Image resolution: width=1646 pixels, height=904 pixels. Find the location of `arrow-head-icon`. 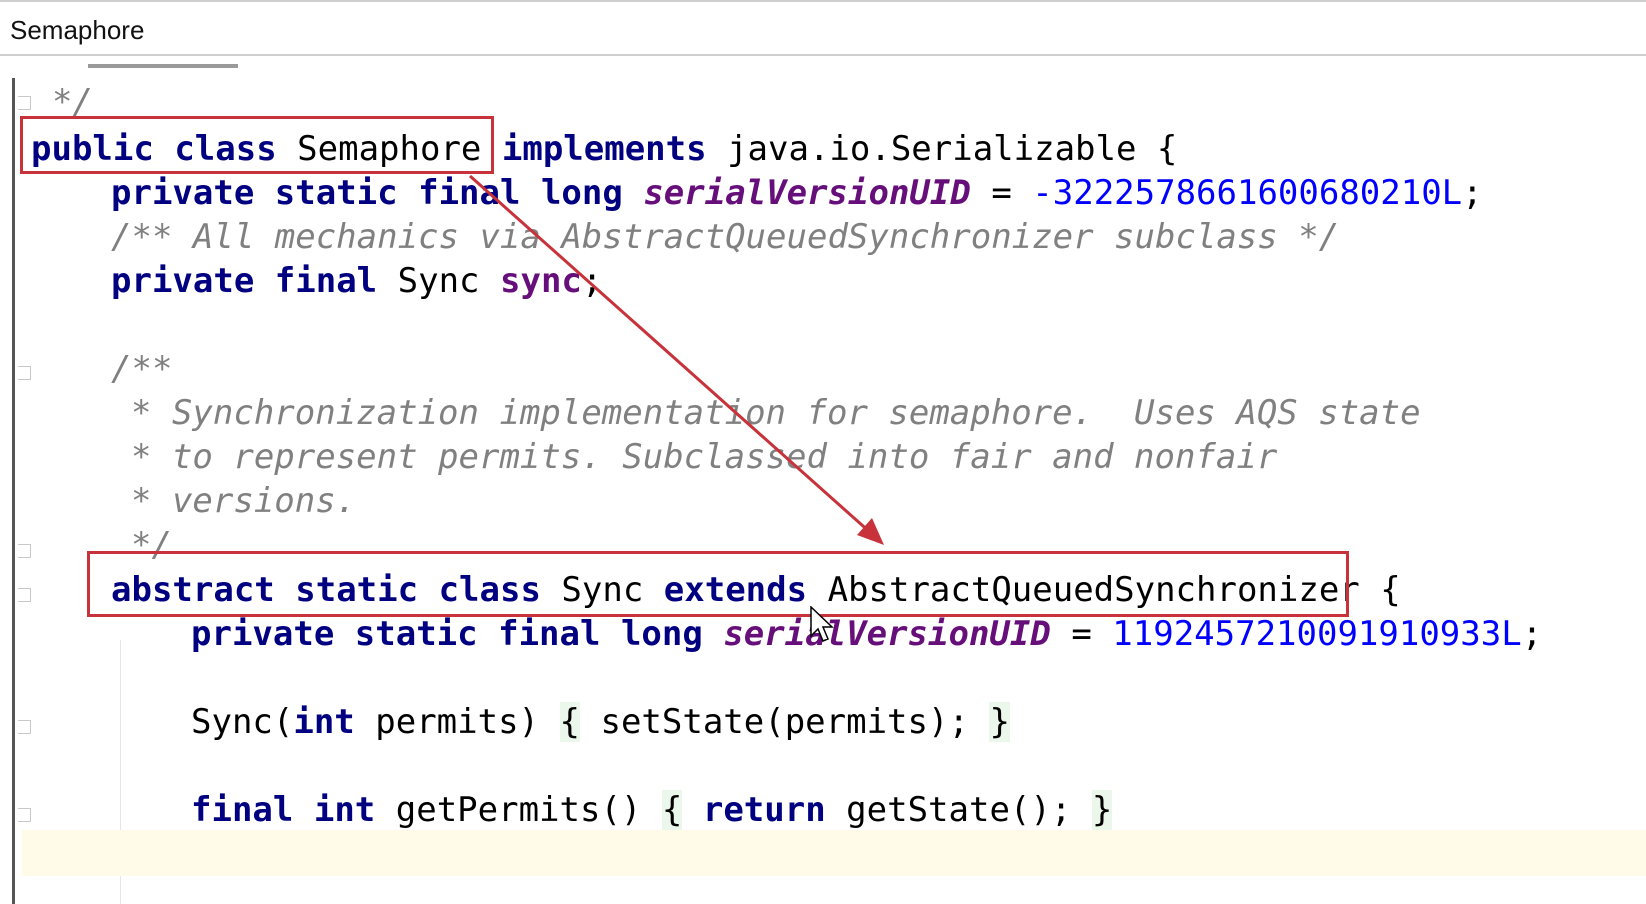

arrow-head-icon is located at coordinates (870, 531).